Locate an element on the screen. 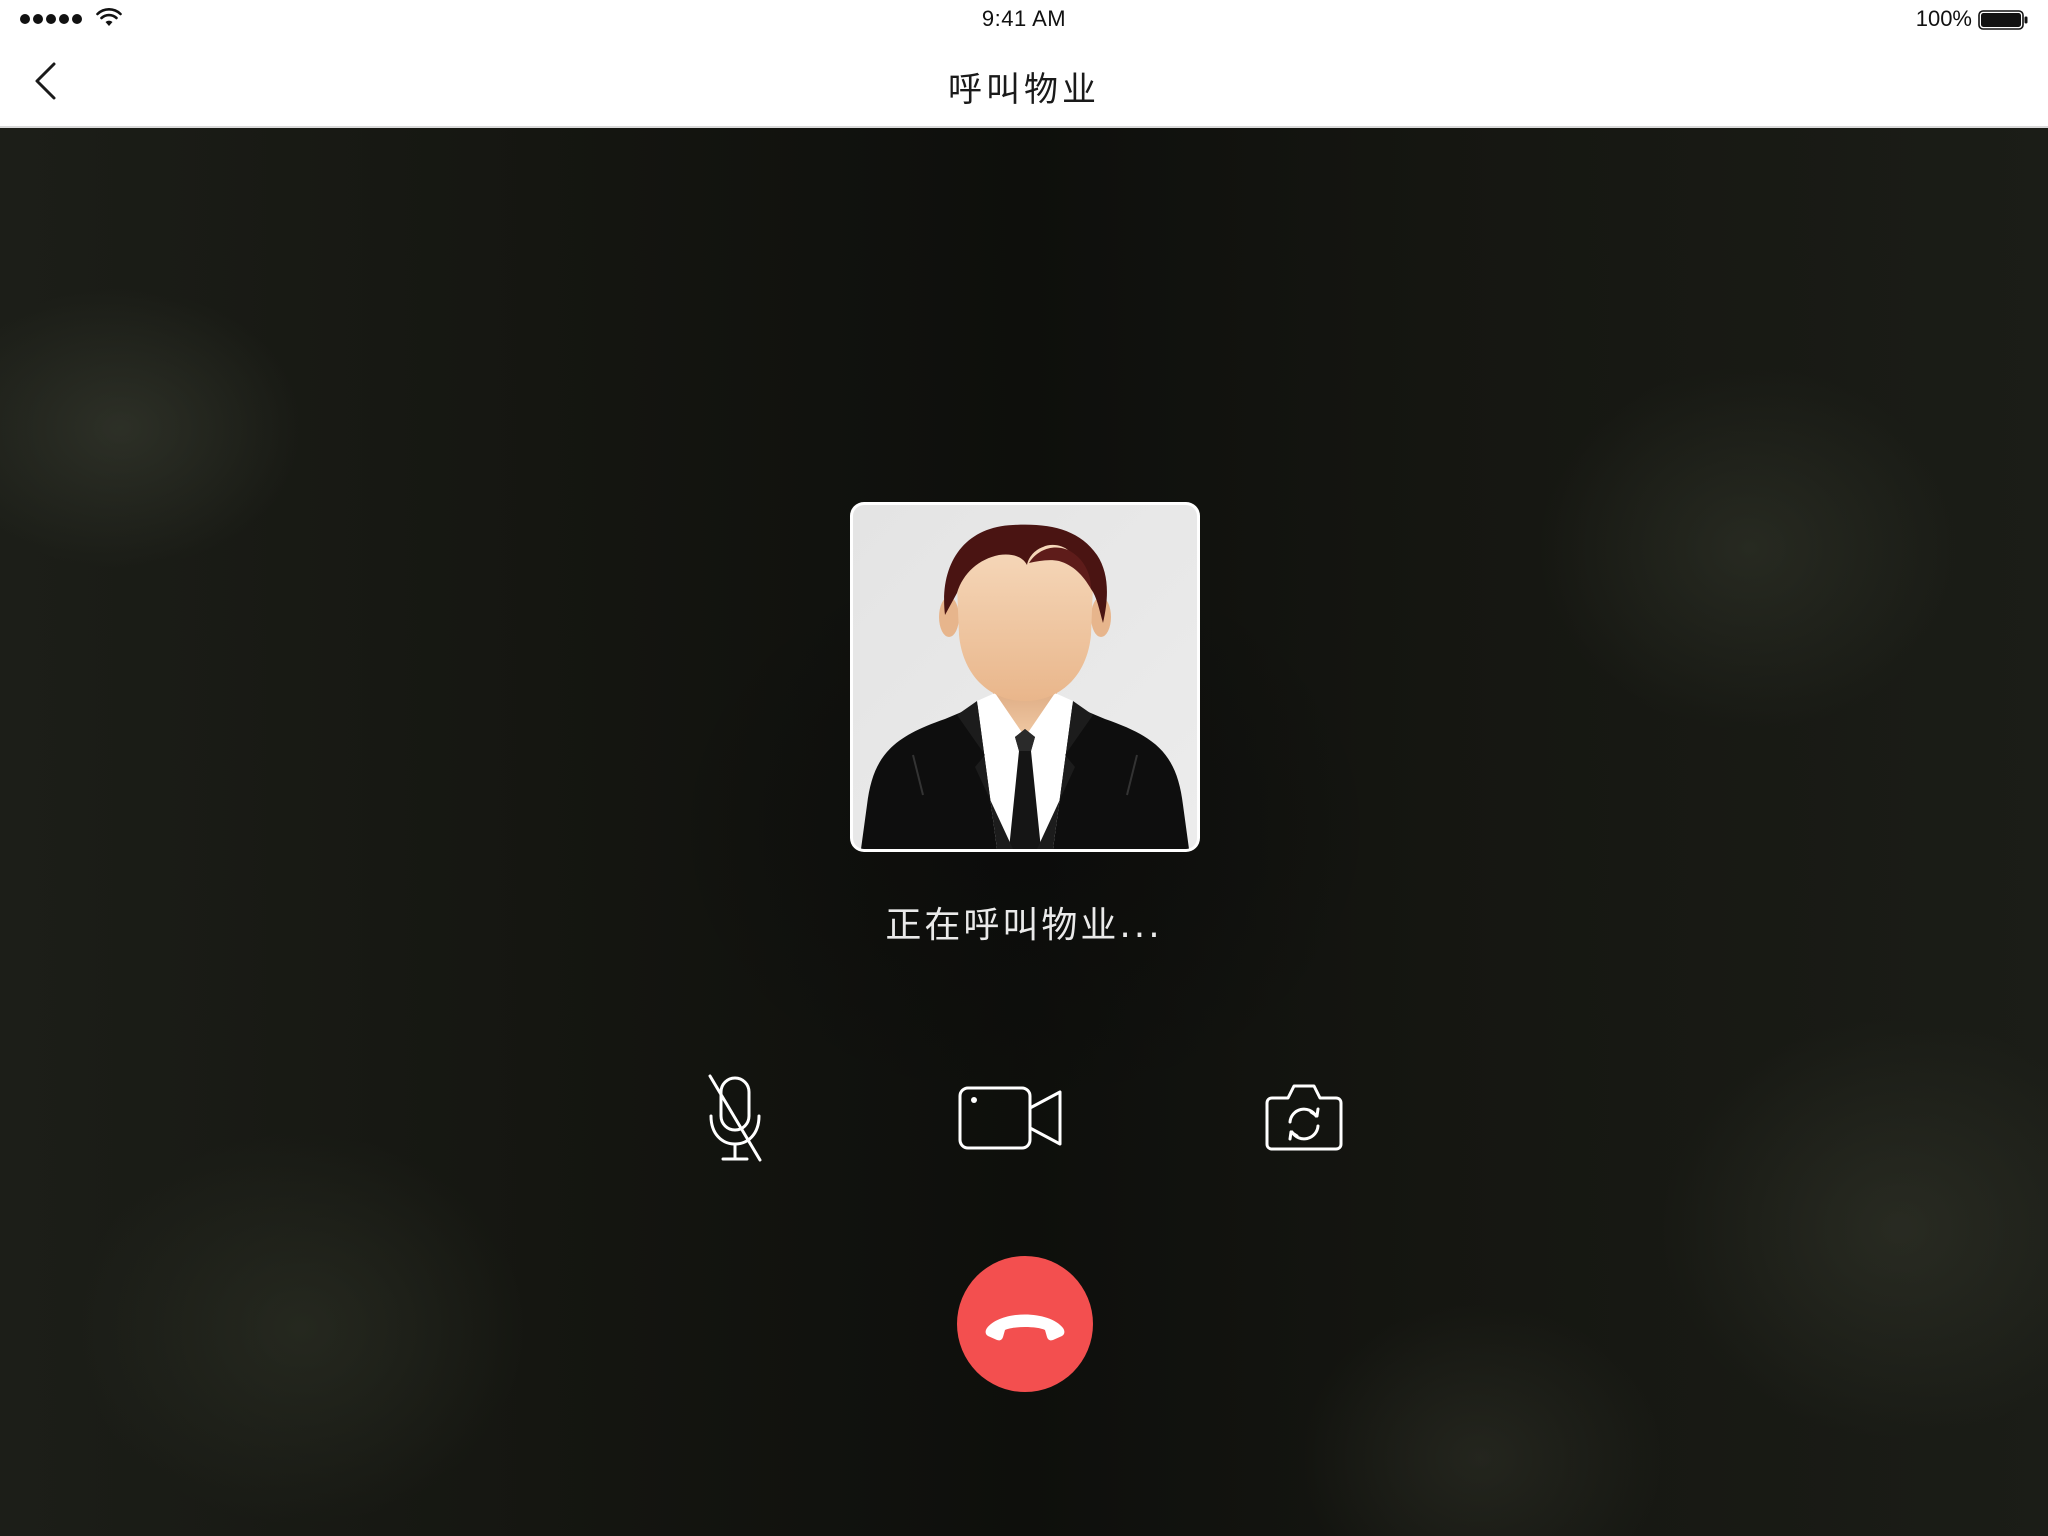  status-bar: 9:41 AM 100% is located at coordinates (1024, 19).